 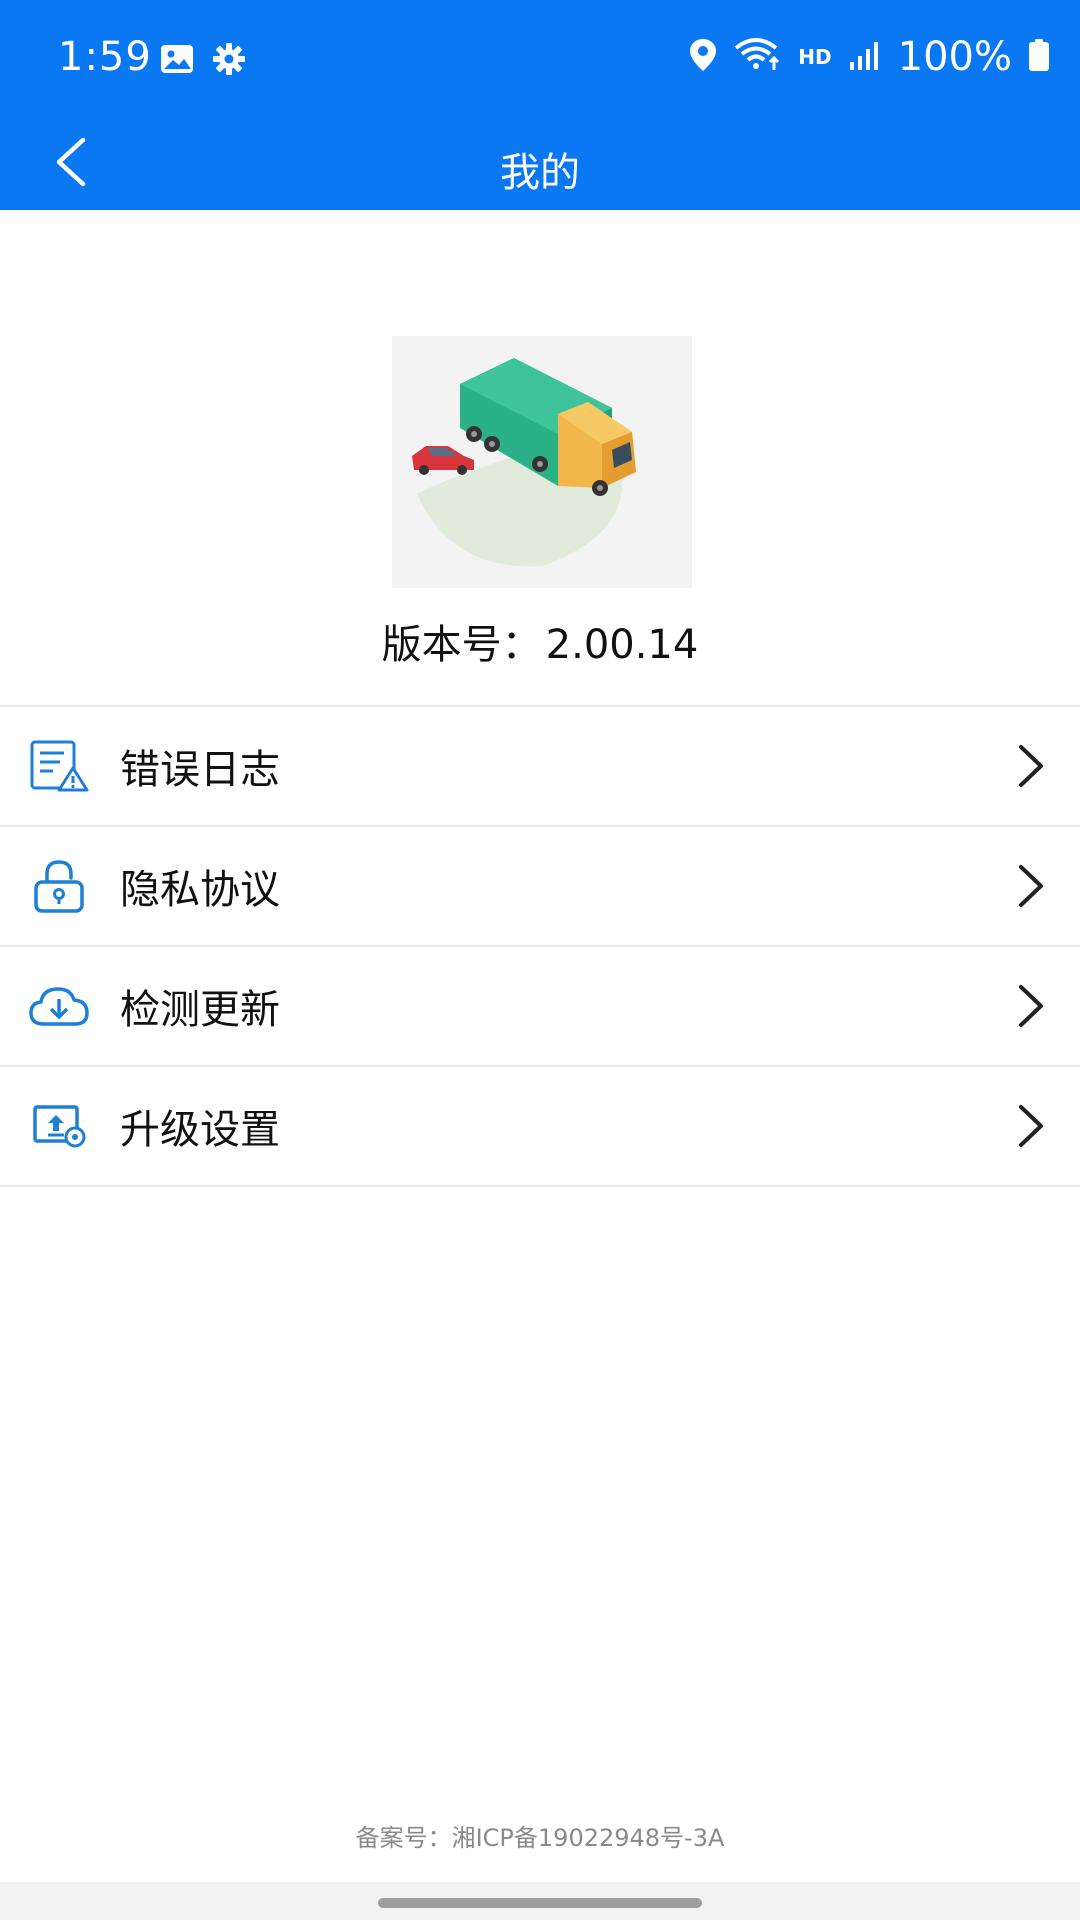 What do you see at coordinates (200, 890) in the screenshot?
I see `menu-item-label: 隐私协议` at bounding box center [200, 890].